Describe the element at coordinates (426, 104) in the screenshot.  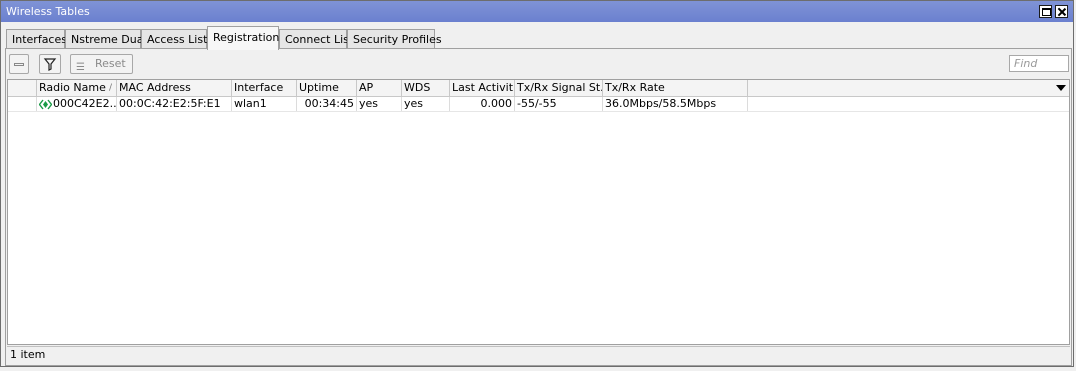
I see `cell-wds: yes` at that location.